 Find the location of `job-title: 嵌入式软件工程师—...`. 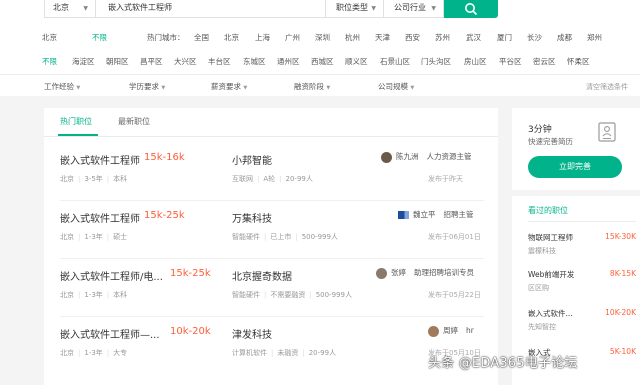

job-title: 嵌入式软件工程师—... is located at coordinates (110, 333).